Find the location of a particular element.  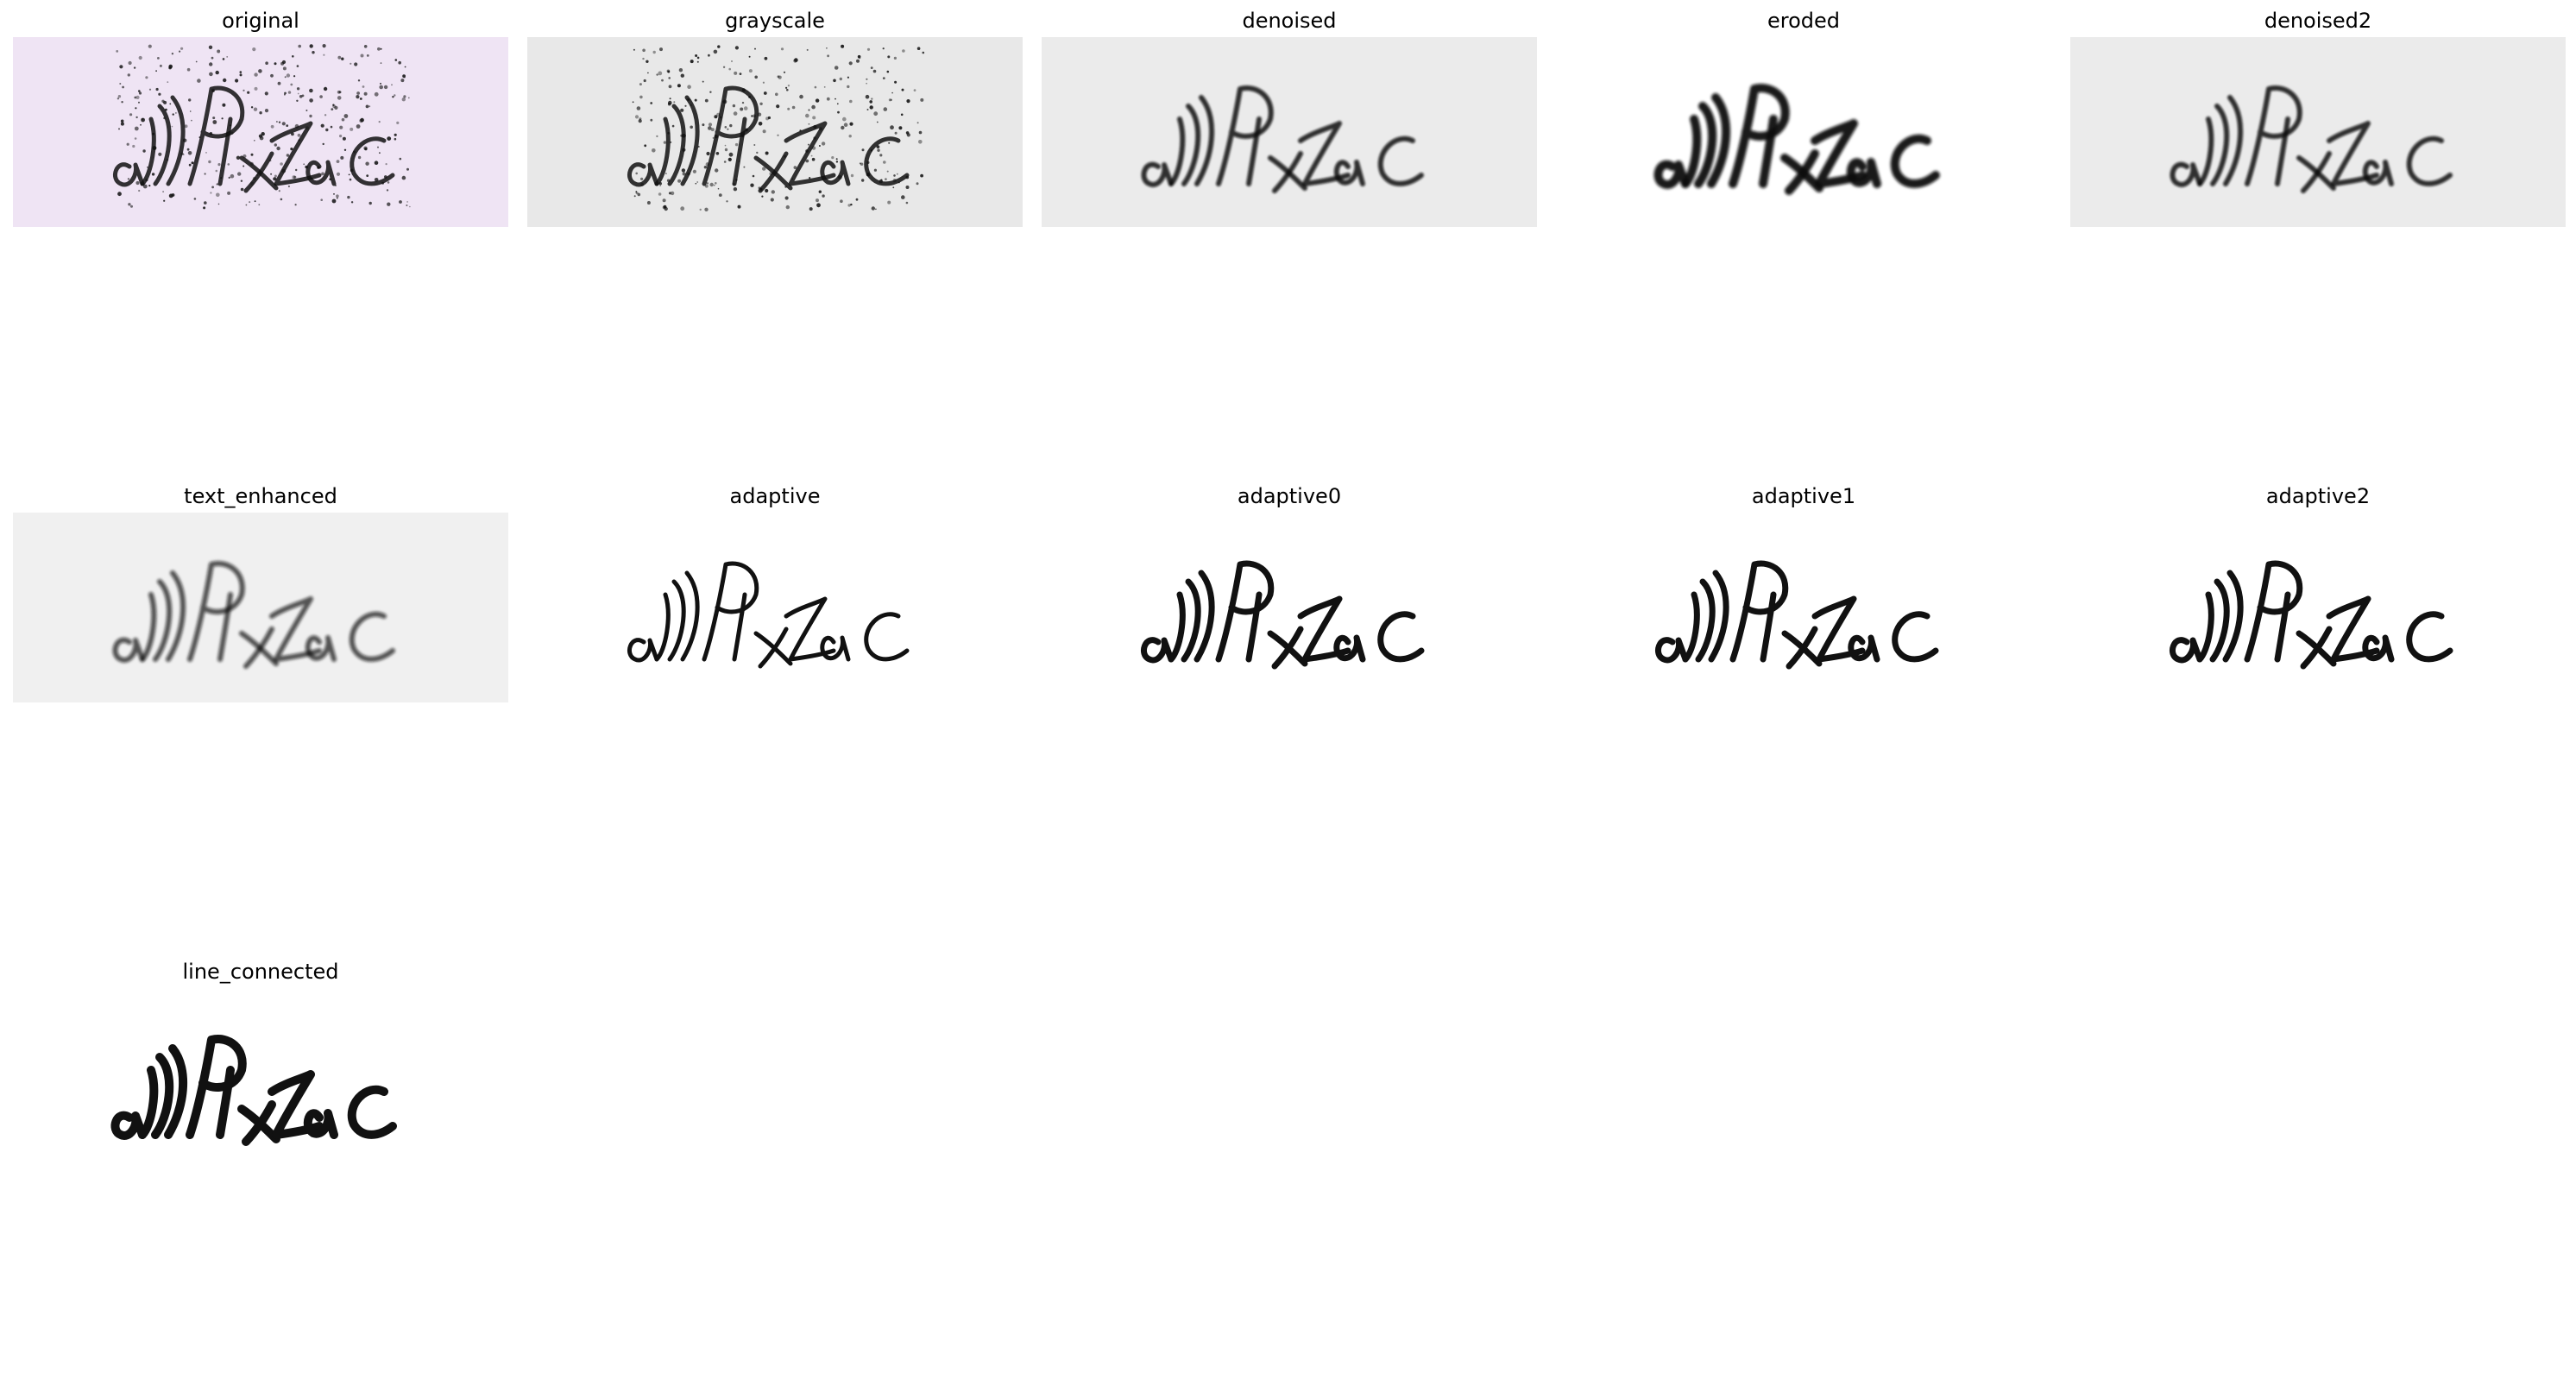

panel-title: eroded is located at coordinates (1804, 21).